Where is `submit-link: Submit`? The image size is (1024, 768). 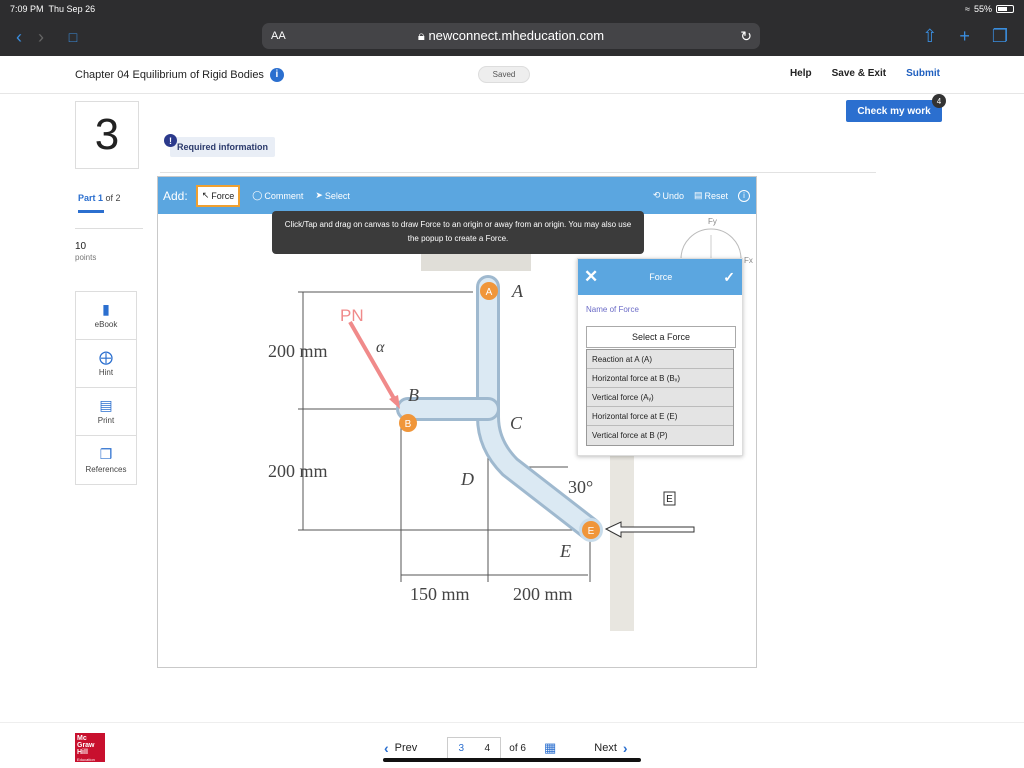 submit-link: Submit is located at coordinates (923, 73).